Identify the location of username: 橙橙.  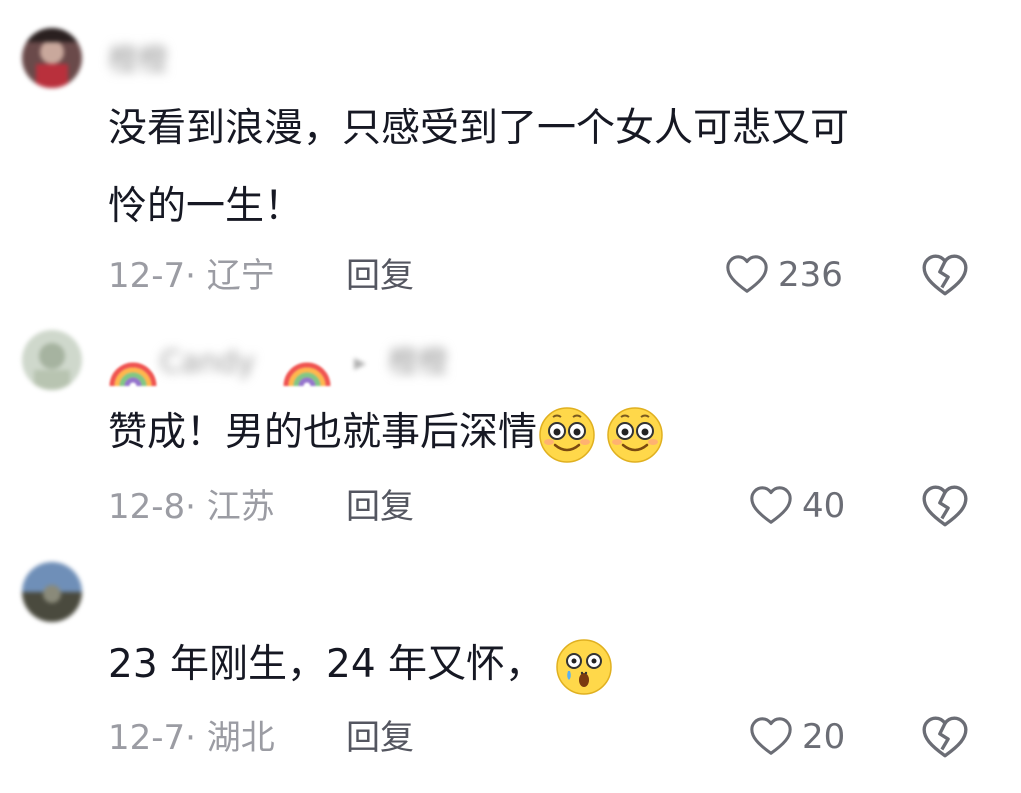
(188, 61).